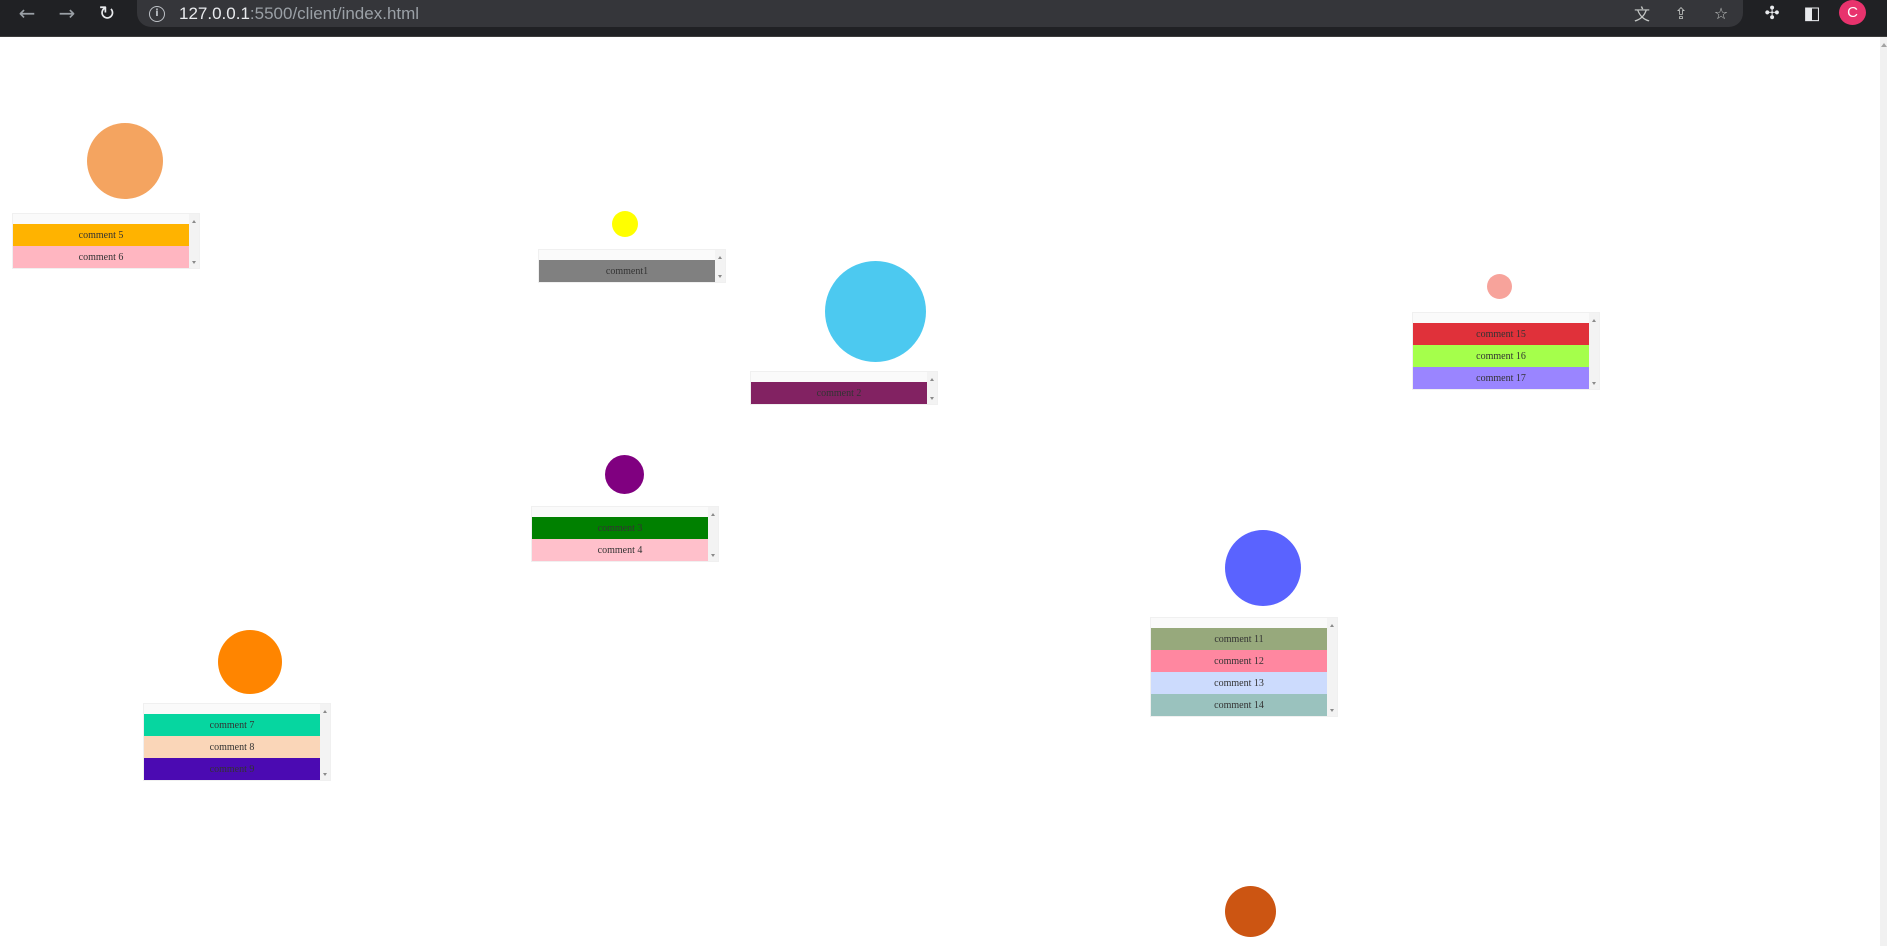  I want to click on comment-list: comment 11 comment 12 comment 13 comment 14, so click(1244, 667).